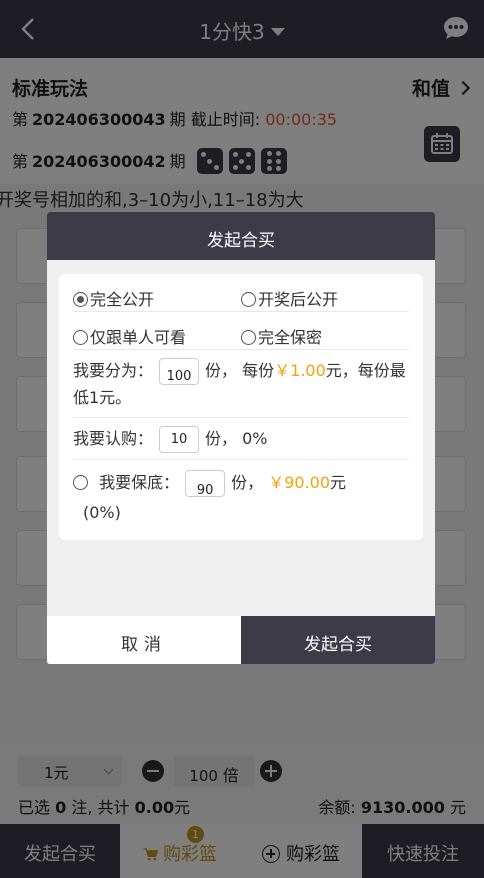 This screenshot has width=484, height=878. I want to click on split-label: 我要分为：, so click(113, 370).